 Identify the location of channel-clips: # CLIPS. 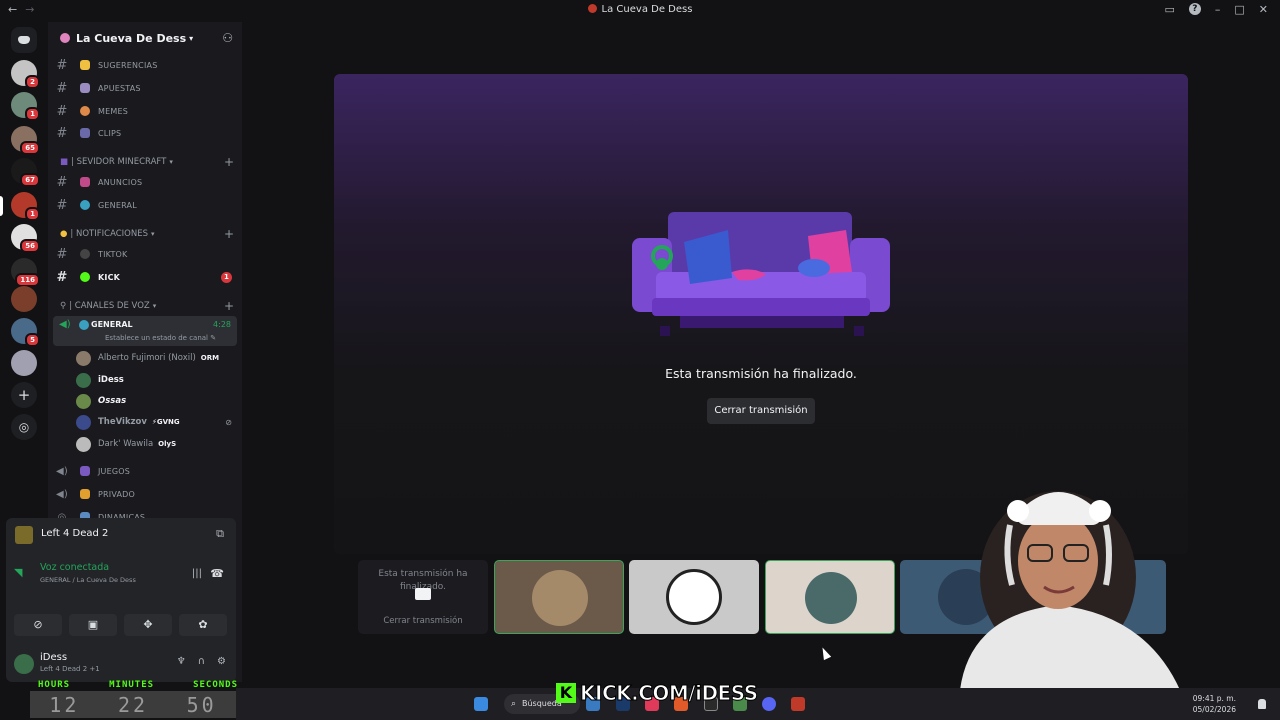
(145, 133).